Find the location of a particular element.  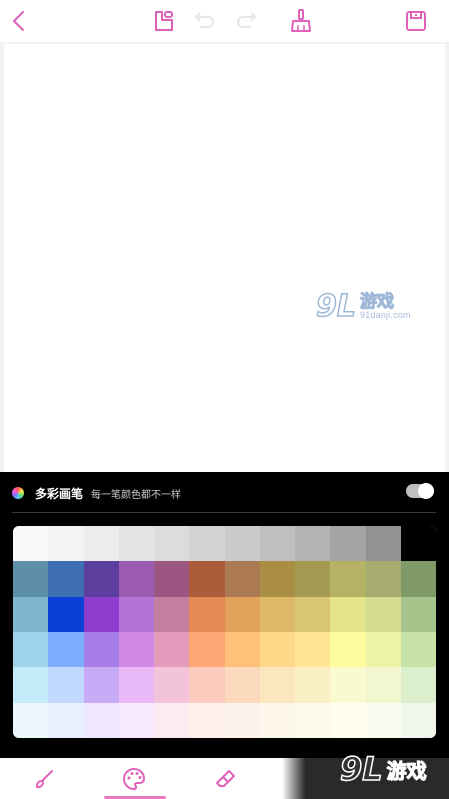

watermark-logo-bottom: 9L 游戏 is located at coordinates (383, 769).